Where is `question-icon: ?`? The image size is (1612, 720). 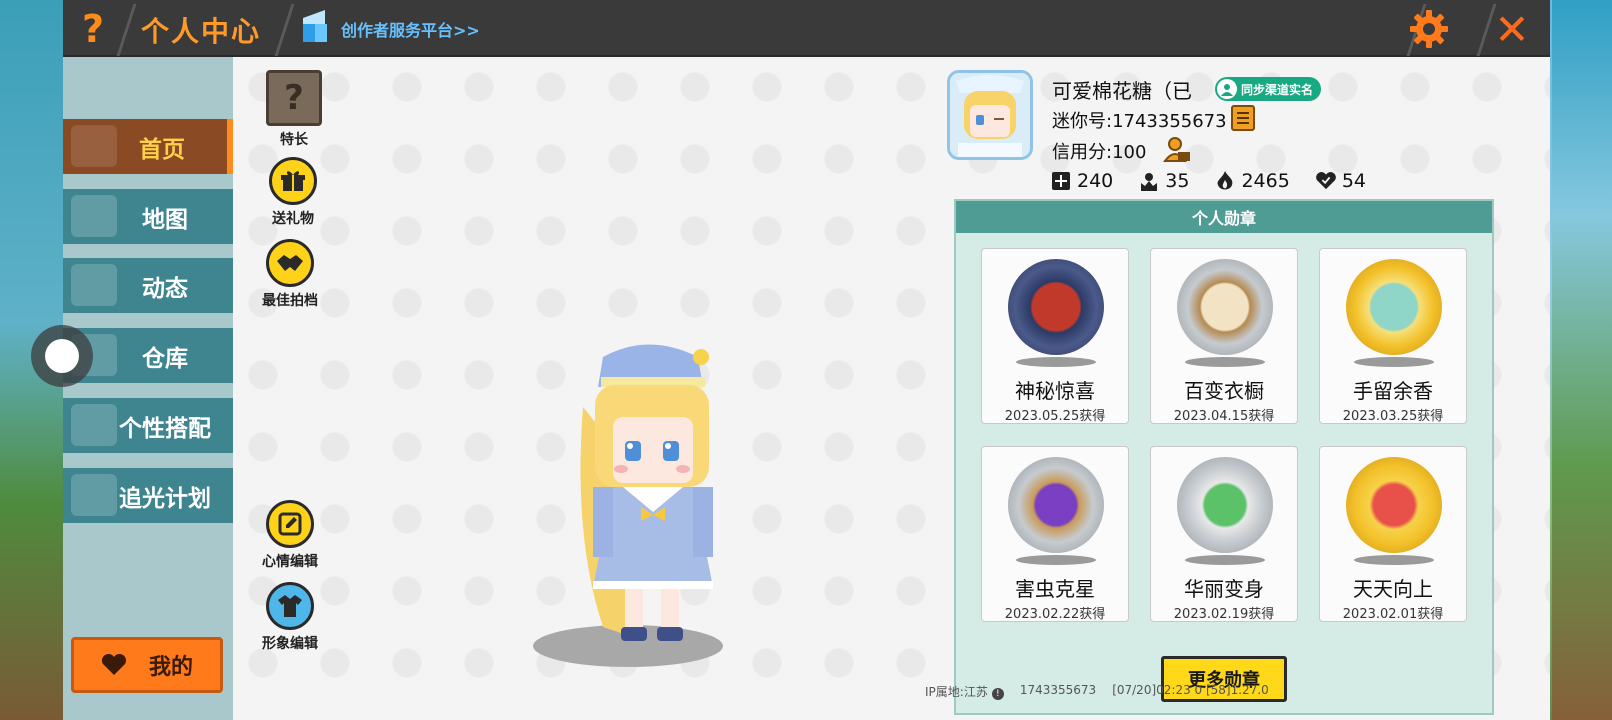
question-icon: ? is located at coordinates (93, 29).